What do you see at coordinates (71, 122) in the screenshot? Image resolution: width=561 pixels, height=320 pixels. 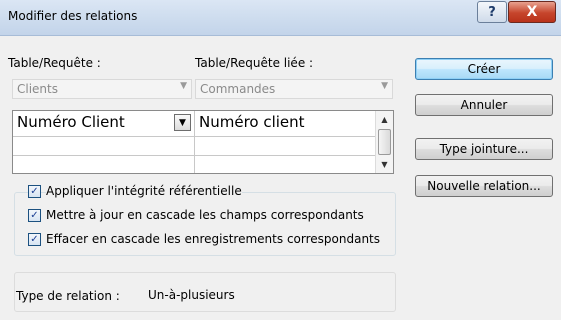 I see `grid-cell-table-field: Numéro Client` at bounding box center [71, 122].